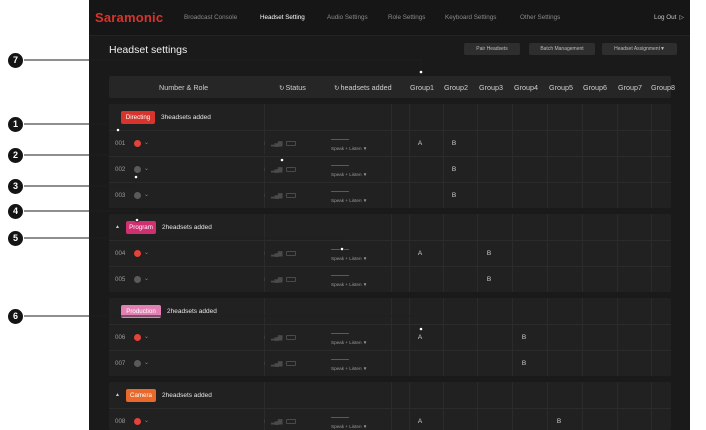  Describe the element at coordinates (390, 117) in the screenshot. I see `section-header: Directing 3headsets added` at that location.